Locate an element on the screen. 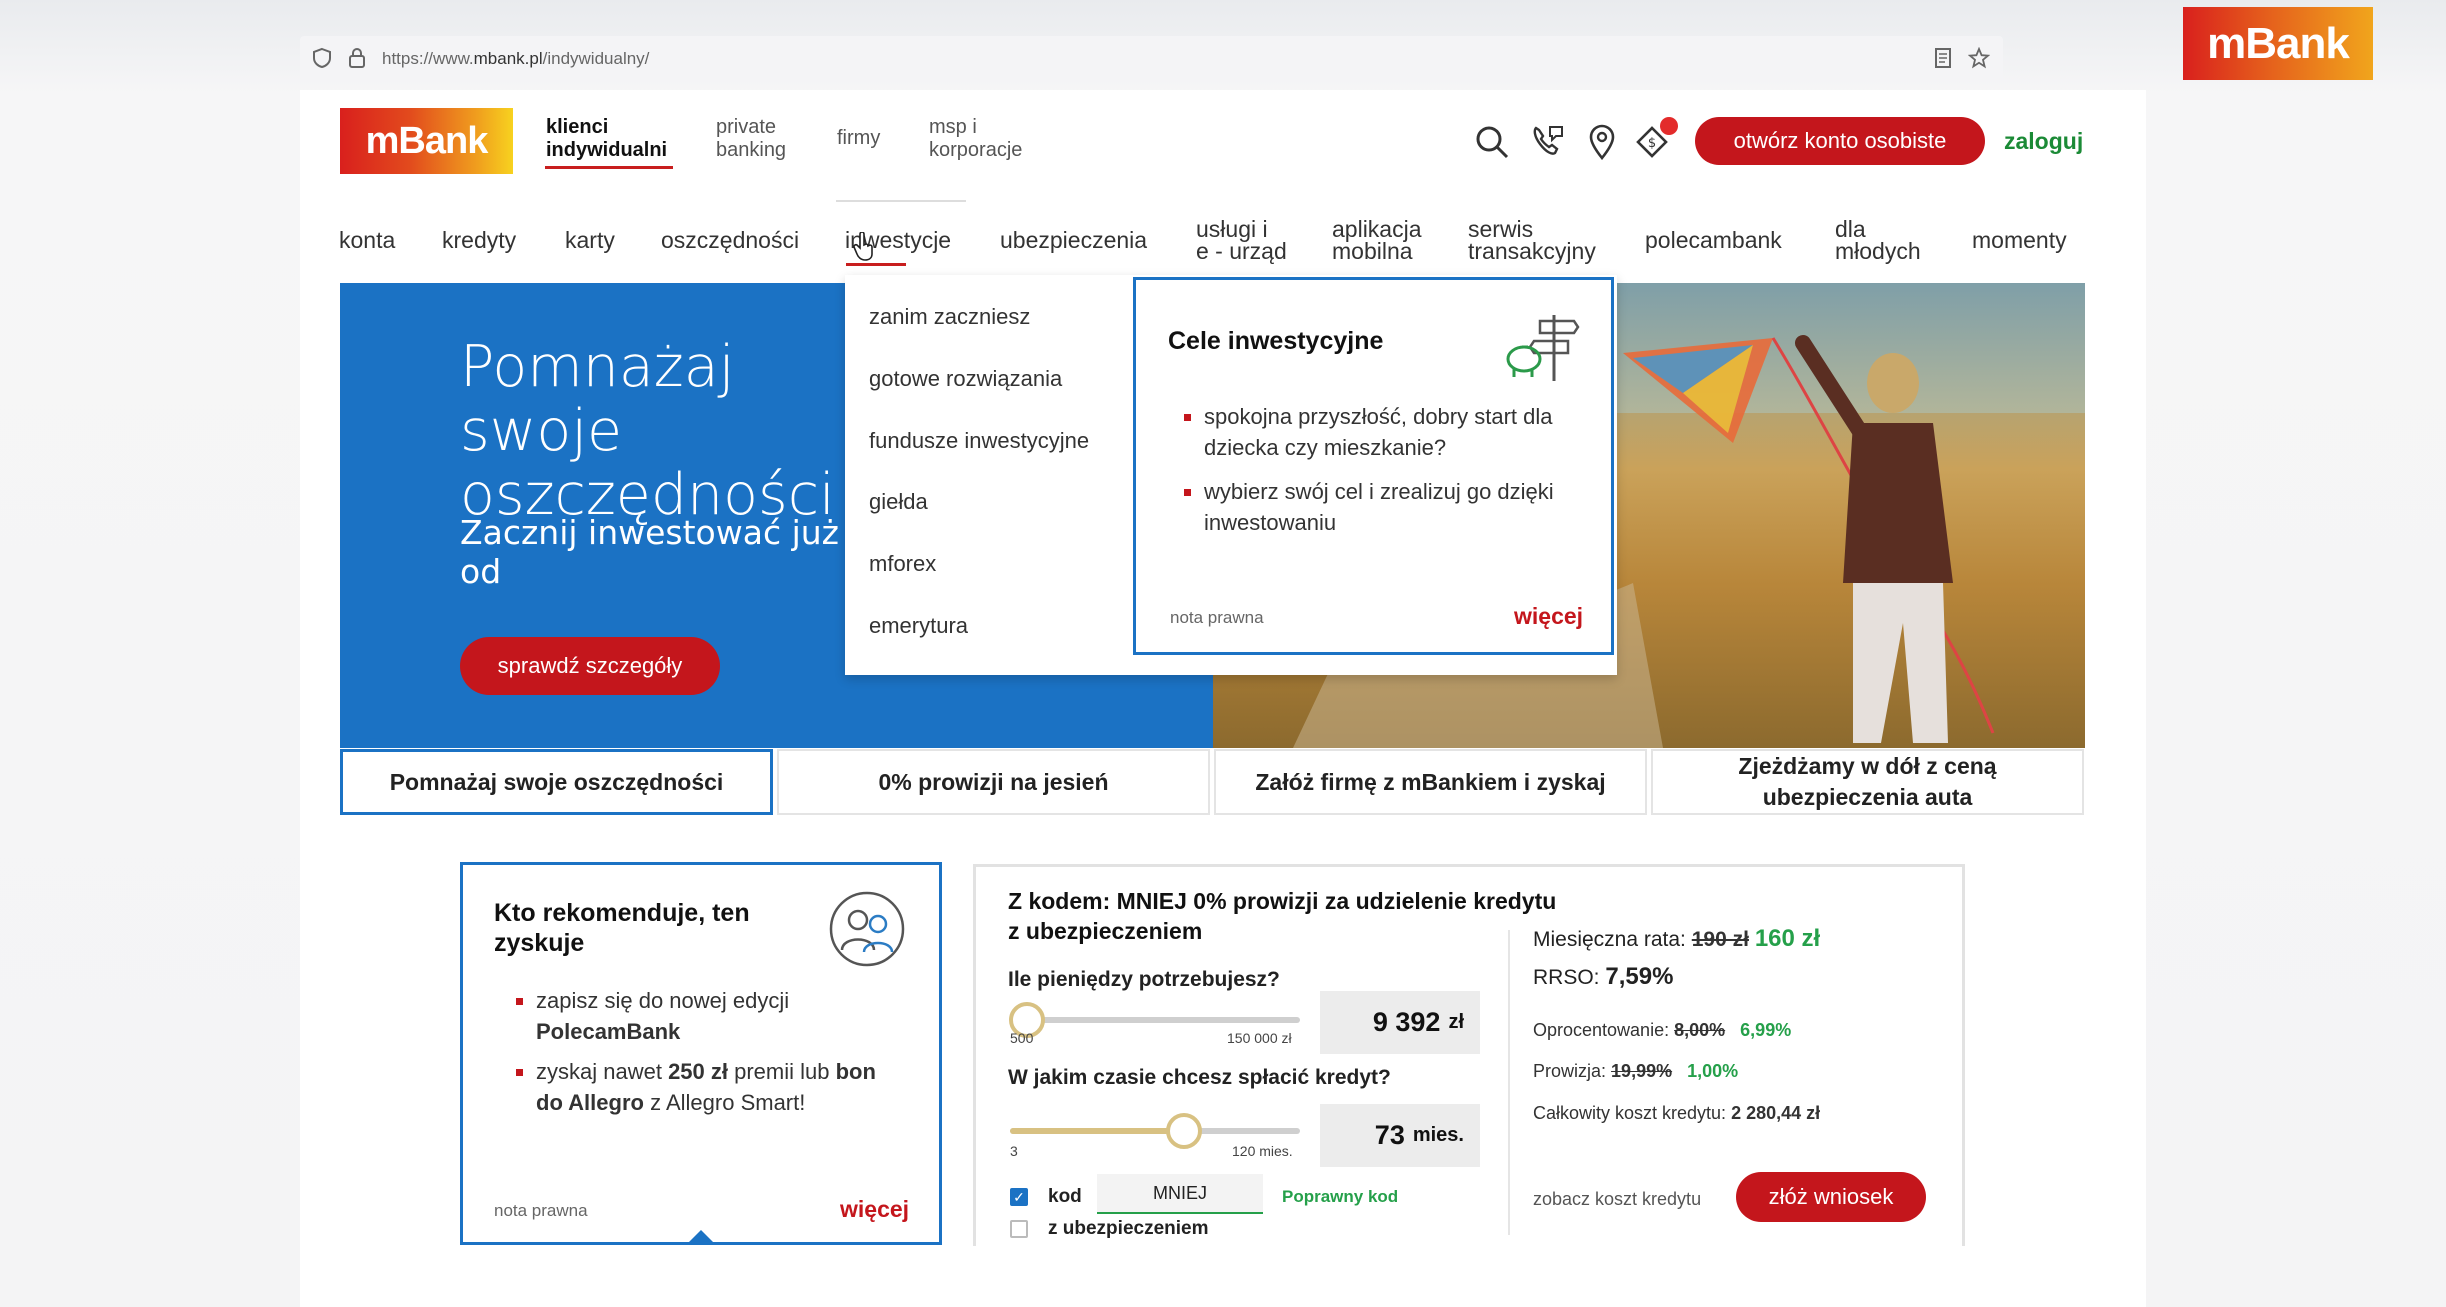 The image size is (2446, 1307). amount-min-label: 500 is located at coordinates (1022, 1038).